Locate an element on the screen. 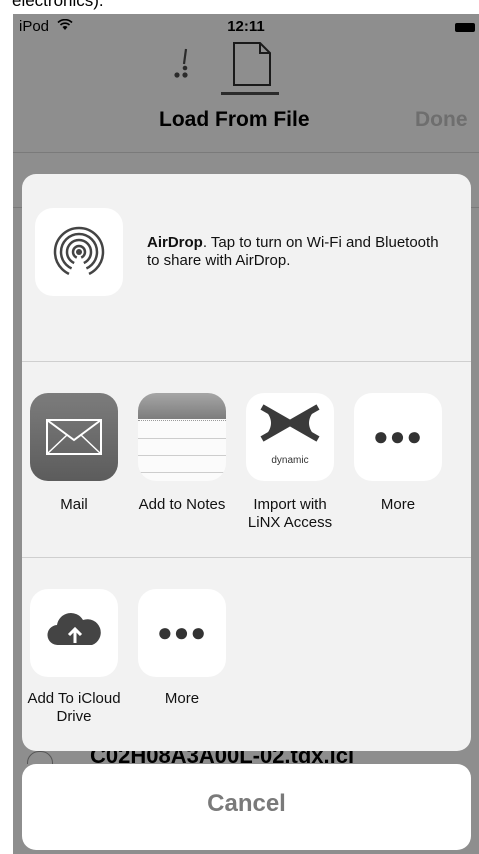 The height and width of the screenshot is (854, 479). action-label: Add To iCloud Drive is located at coordinates (74, 707).